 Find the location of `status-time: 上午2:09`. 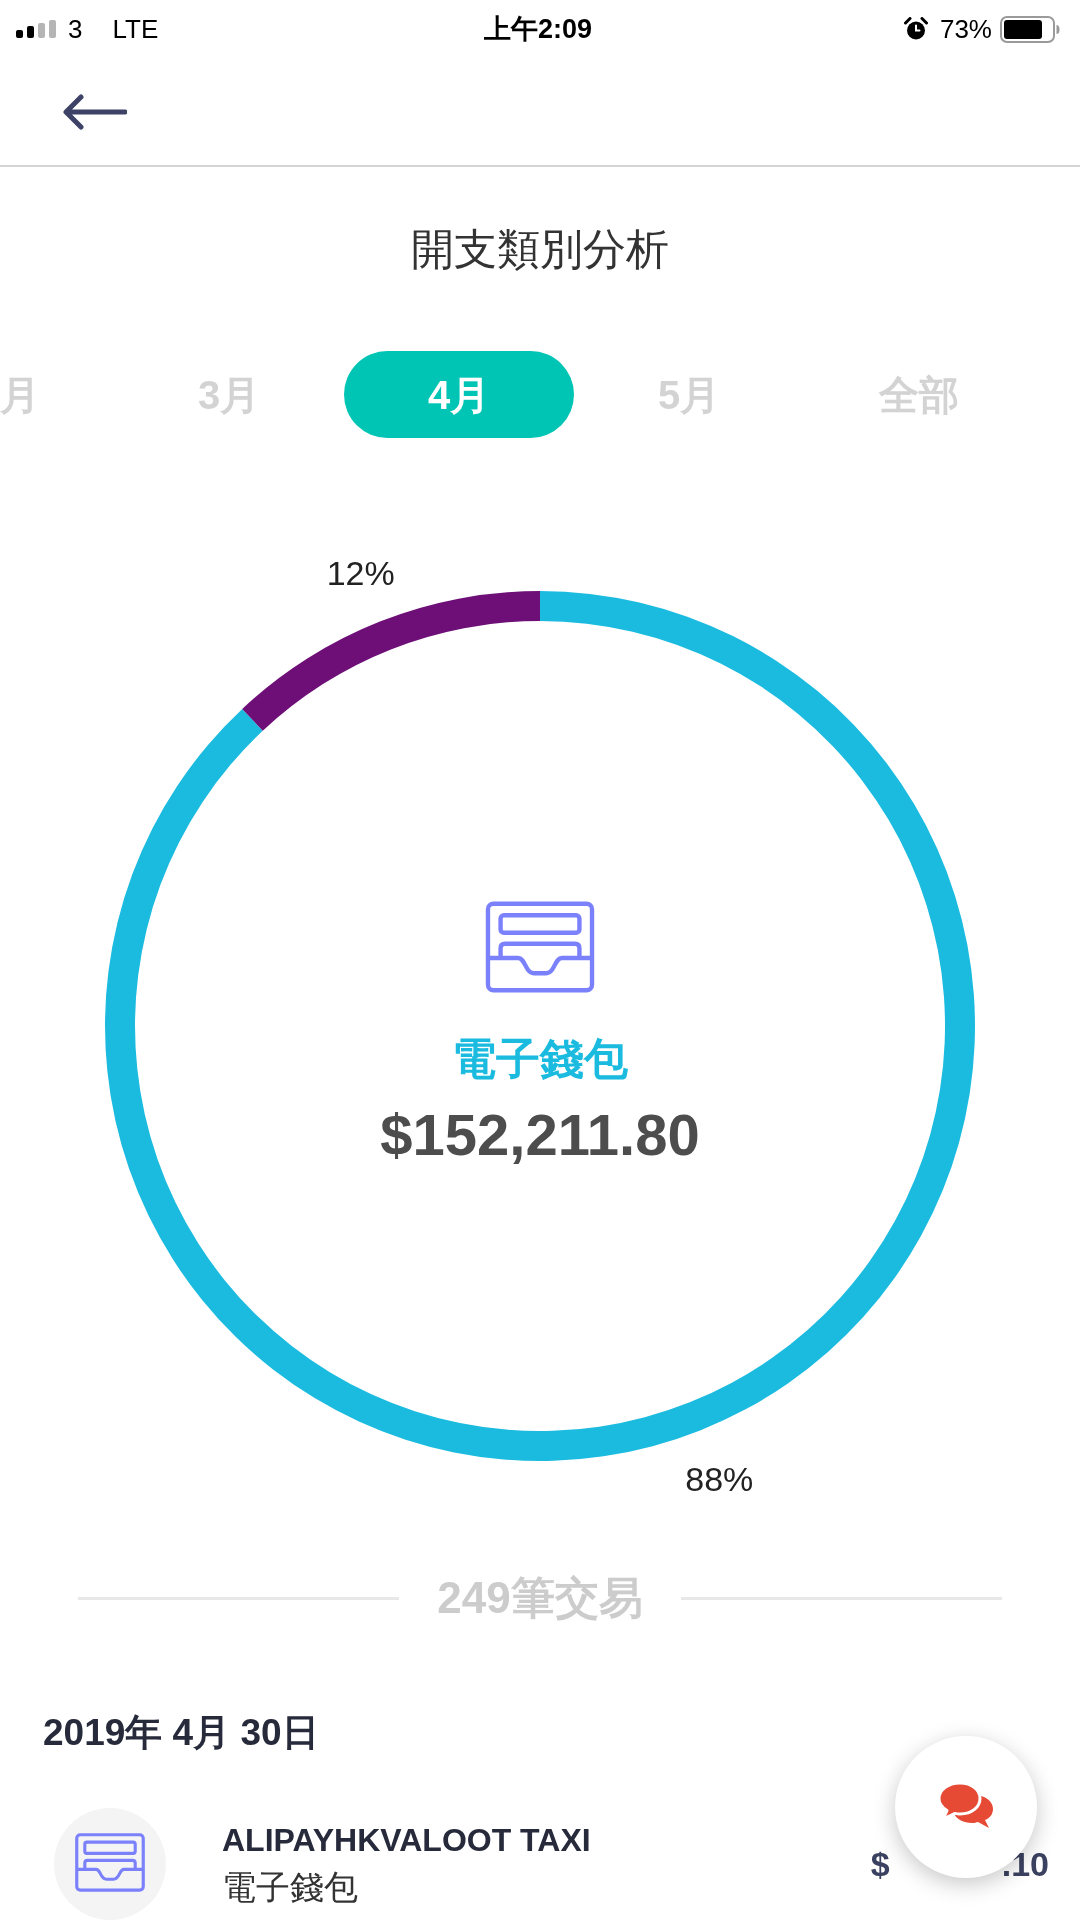

status-time: 上午2:09 is located at coordinates (537, 29).